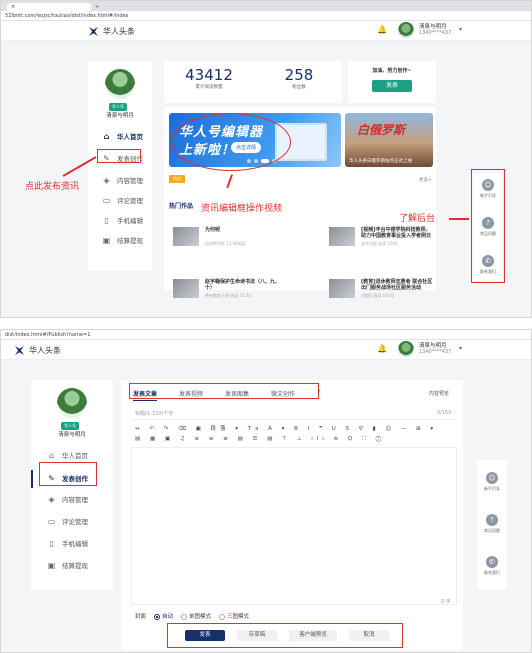  I want to click on stats-card: 43412 累计阅读数量 258 粉丝数, so click(253, 82).